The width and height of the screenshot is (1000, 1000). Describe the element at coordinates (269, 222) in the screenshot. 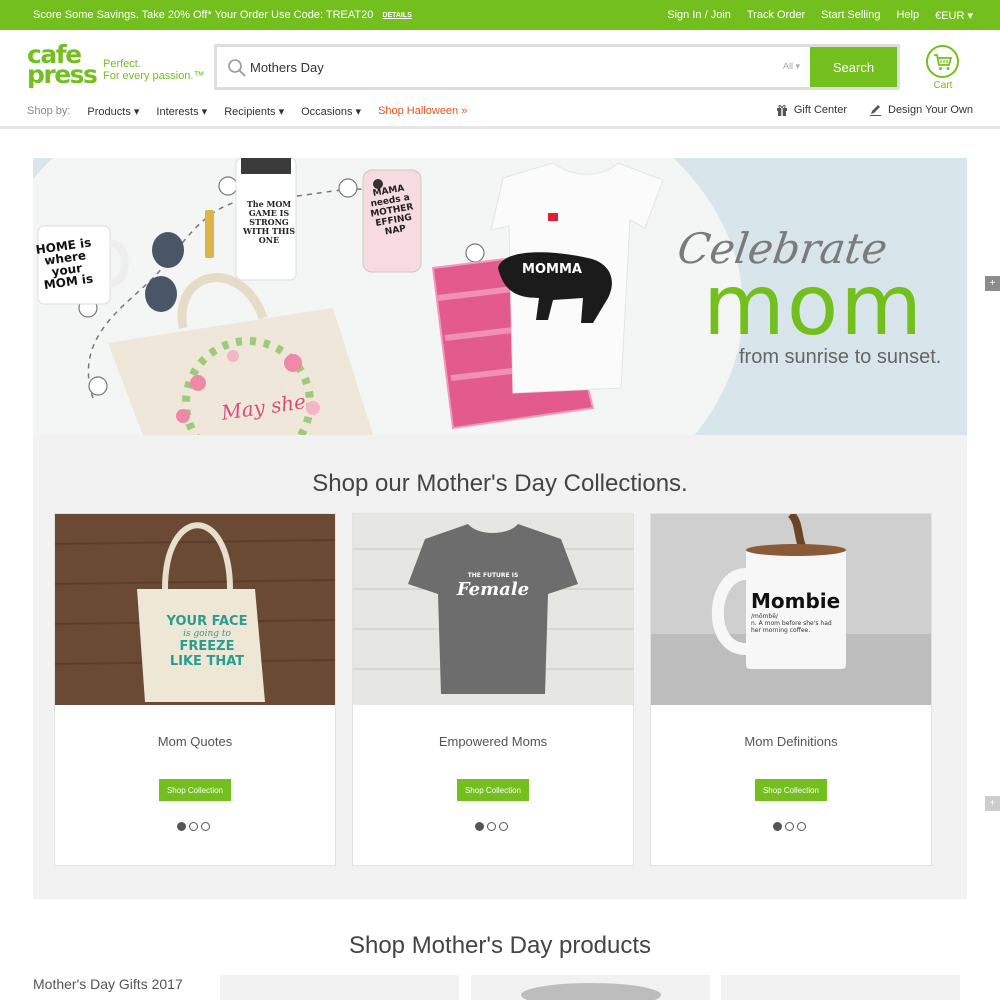

I see `hero-bottle-text: The MOM GAME IS STRONG WITH THIS ONE` at that location.